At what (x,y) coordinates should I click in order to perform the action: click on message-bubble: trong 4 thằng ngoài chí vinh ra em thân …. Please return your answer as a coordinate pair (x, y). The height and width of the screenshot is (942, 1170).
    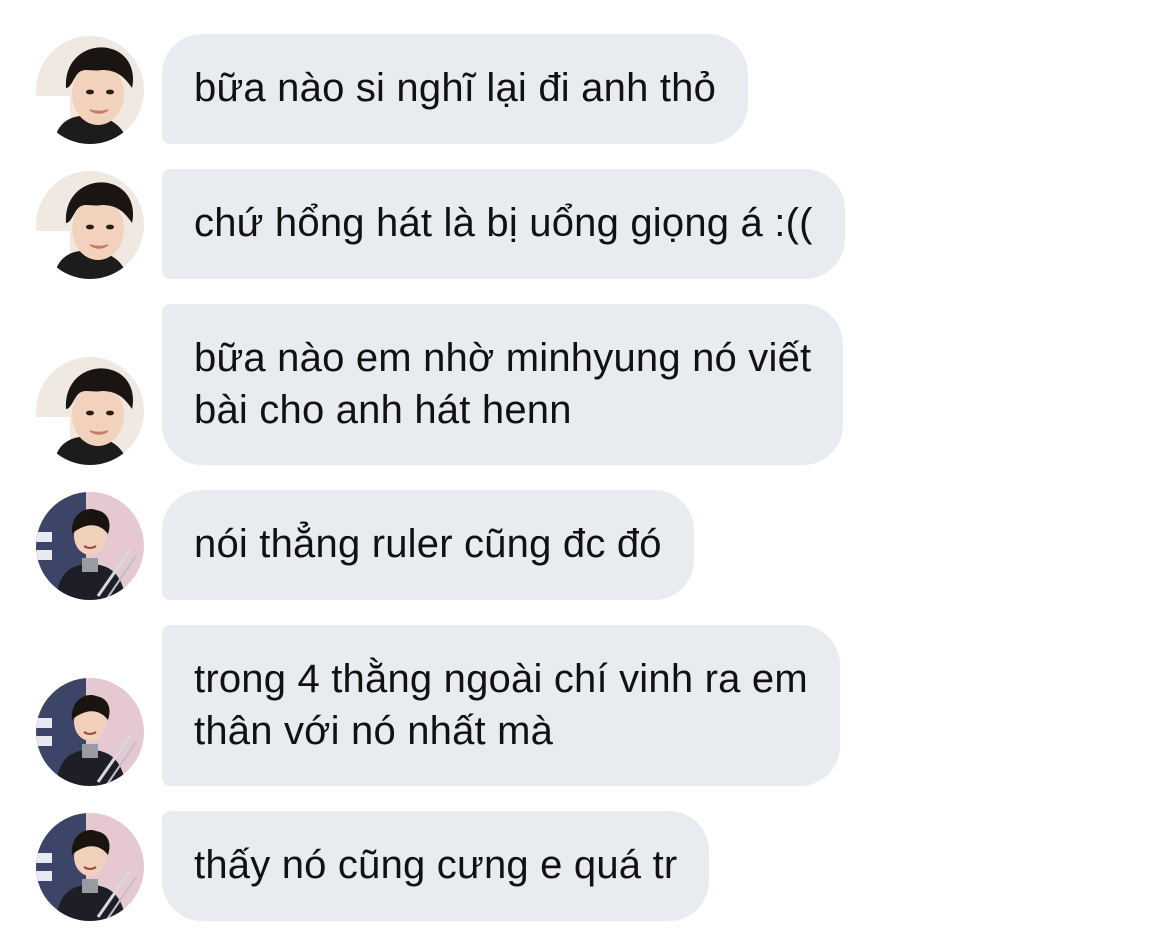
    Looking at the image, I should click on (501, 705).